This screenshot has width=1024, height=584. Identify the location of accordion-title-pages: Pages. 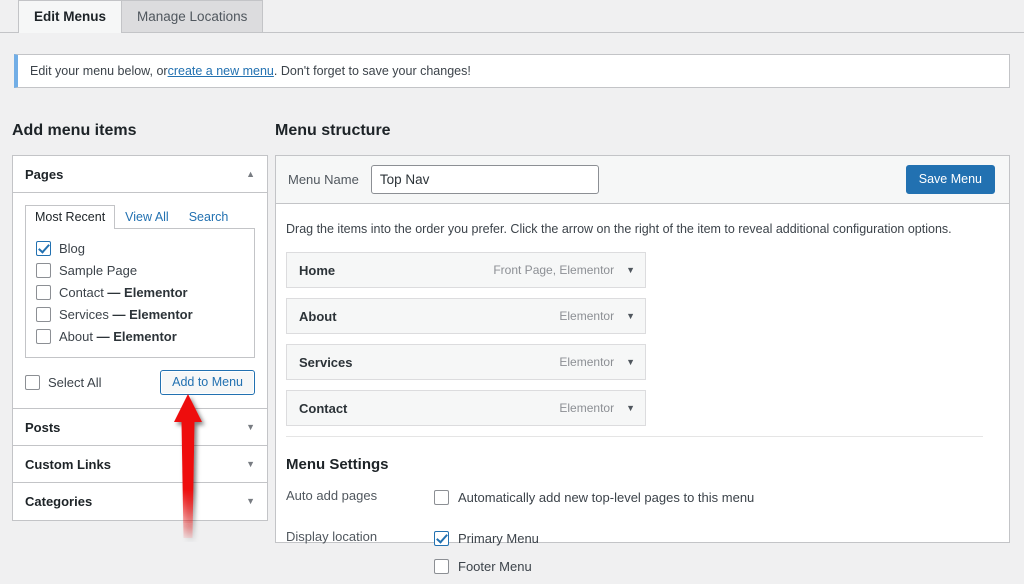
(44, 174).